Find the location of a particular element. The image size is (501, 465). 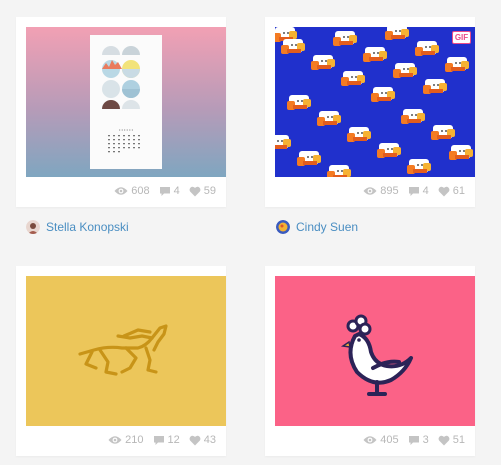

author-link: Stella Konopski is located at coordinates (77, 227).